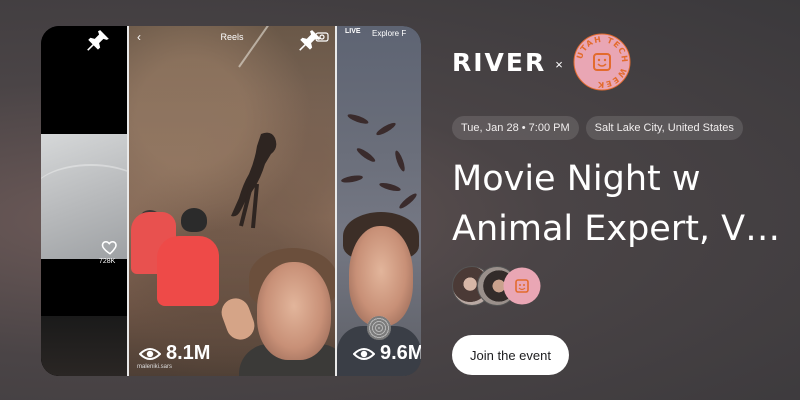  Describe the element at coordinates (379, 201) in the screenshot. I see `video-clip-right: LIVE Explore F 9.6M` at that location.